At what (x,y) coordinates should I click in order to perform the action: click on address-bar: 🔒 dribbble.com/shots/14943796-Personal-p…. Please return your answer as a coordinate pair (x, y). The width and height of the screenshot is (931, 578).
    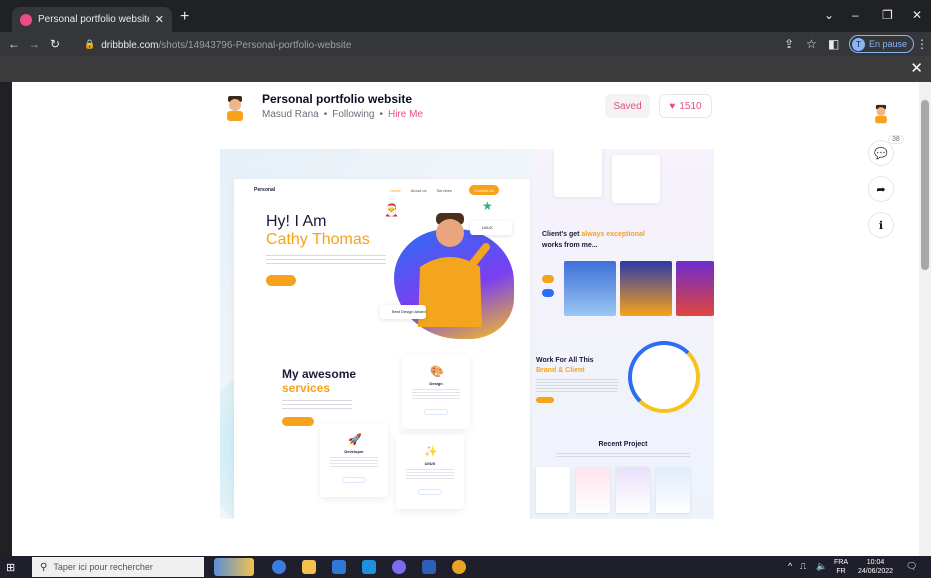
    Looking at the image, I should click on (429, 44).